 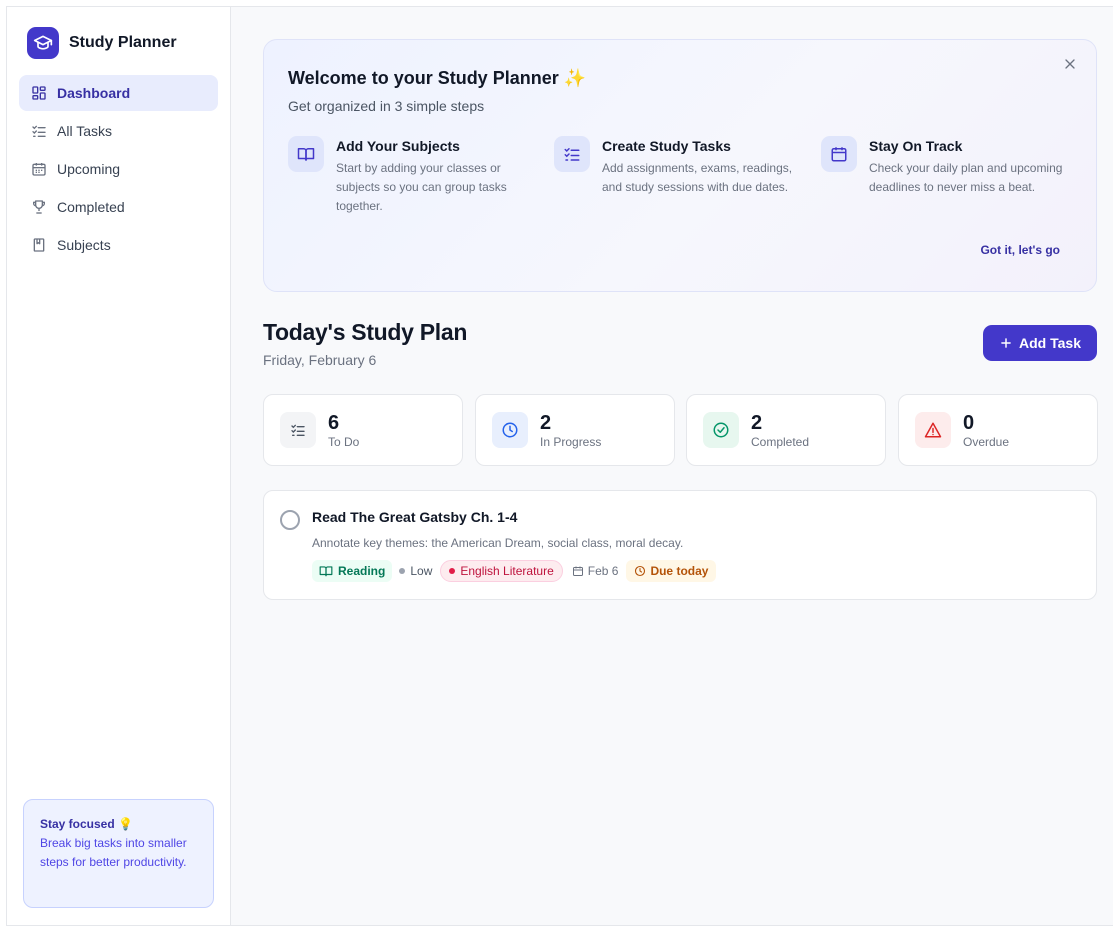 What do you see at coordinates (365, 332) in the screenshot?
I see `page-title: Today's Study Plan` at bounding box center [365, 332].